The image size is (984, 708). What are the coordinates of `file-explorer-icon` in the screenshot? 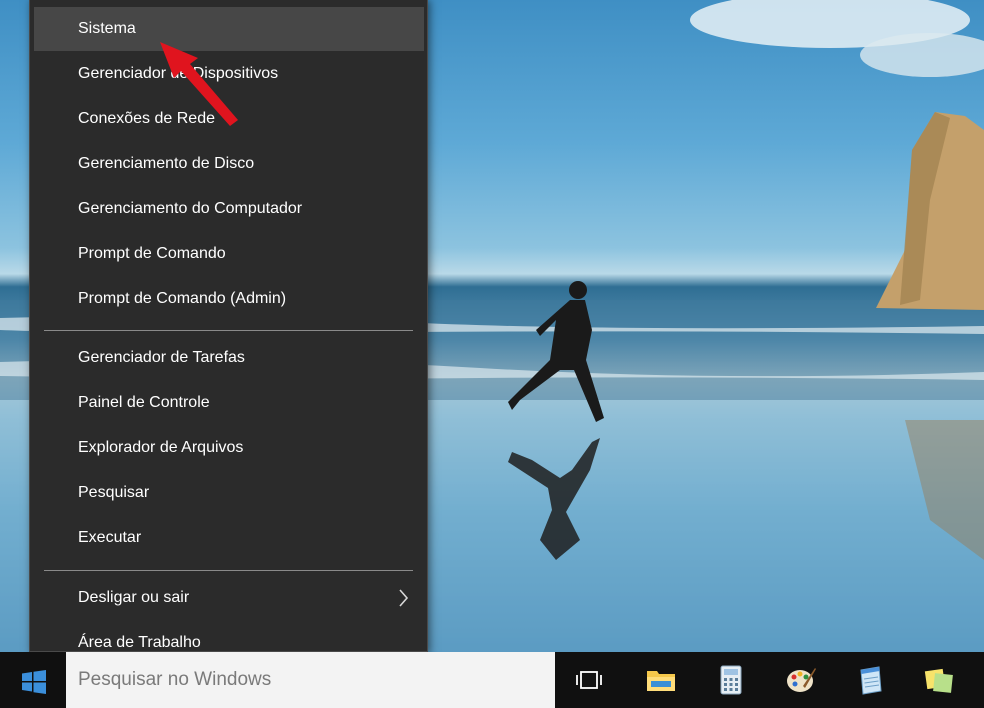 It's located at (661, 681).